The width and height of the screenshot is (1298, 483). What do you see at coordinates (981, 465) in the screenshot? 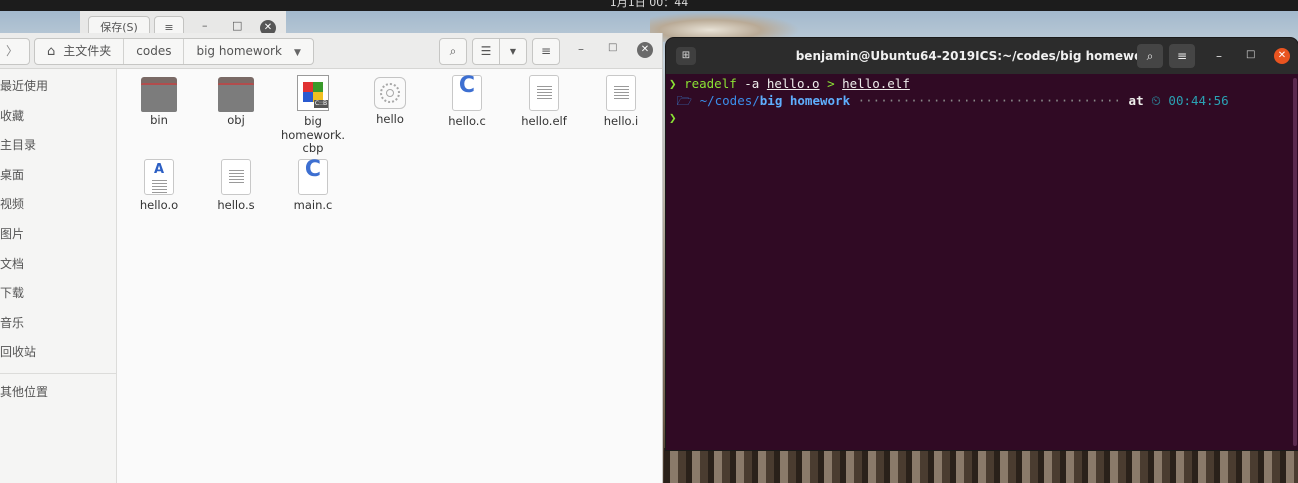
I see `wallpaper-fence` at bounding box center [981, 465].